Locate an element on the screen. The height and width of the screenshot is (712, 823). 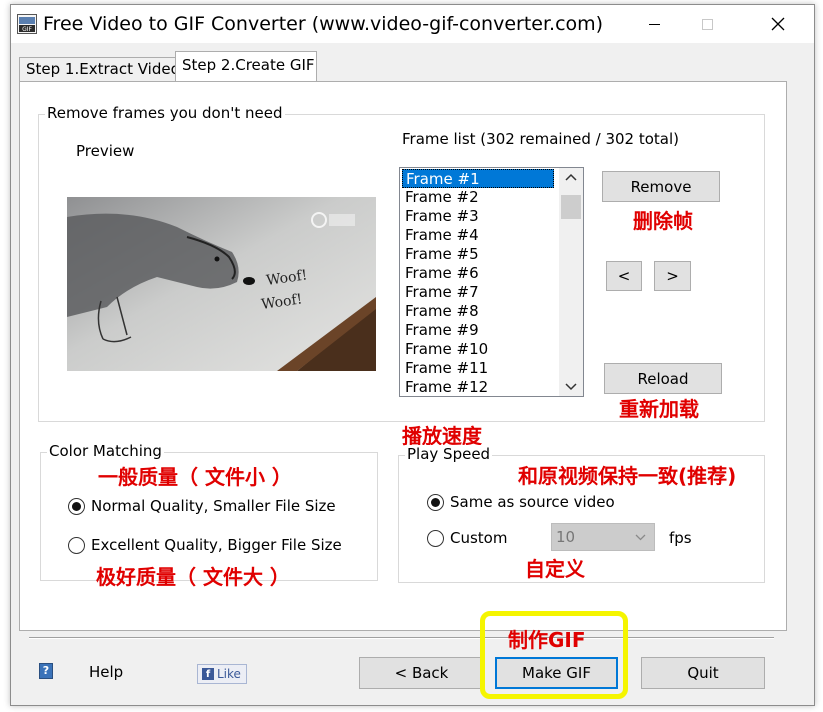
scroll-up-icon is located at coordinates (571, 177).